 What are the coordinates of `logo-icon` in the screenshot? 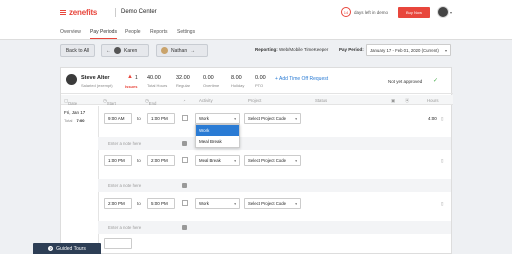 It's located at (63, 12).